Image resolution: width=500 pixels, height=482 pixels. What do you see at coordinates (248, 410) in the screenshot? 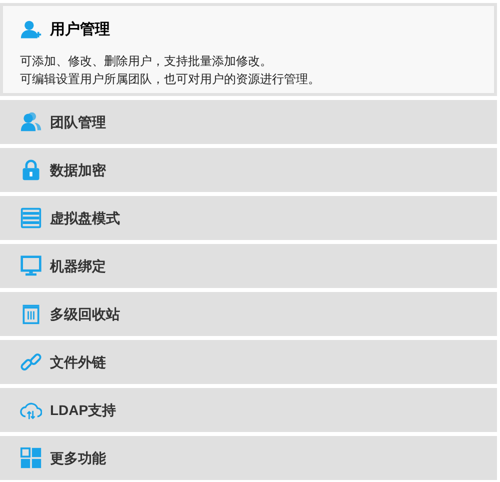
I see `feature-row: LDAP支持` at bounding box center [248, 410].